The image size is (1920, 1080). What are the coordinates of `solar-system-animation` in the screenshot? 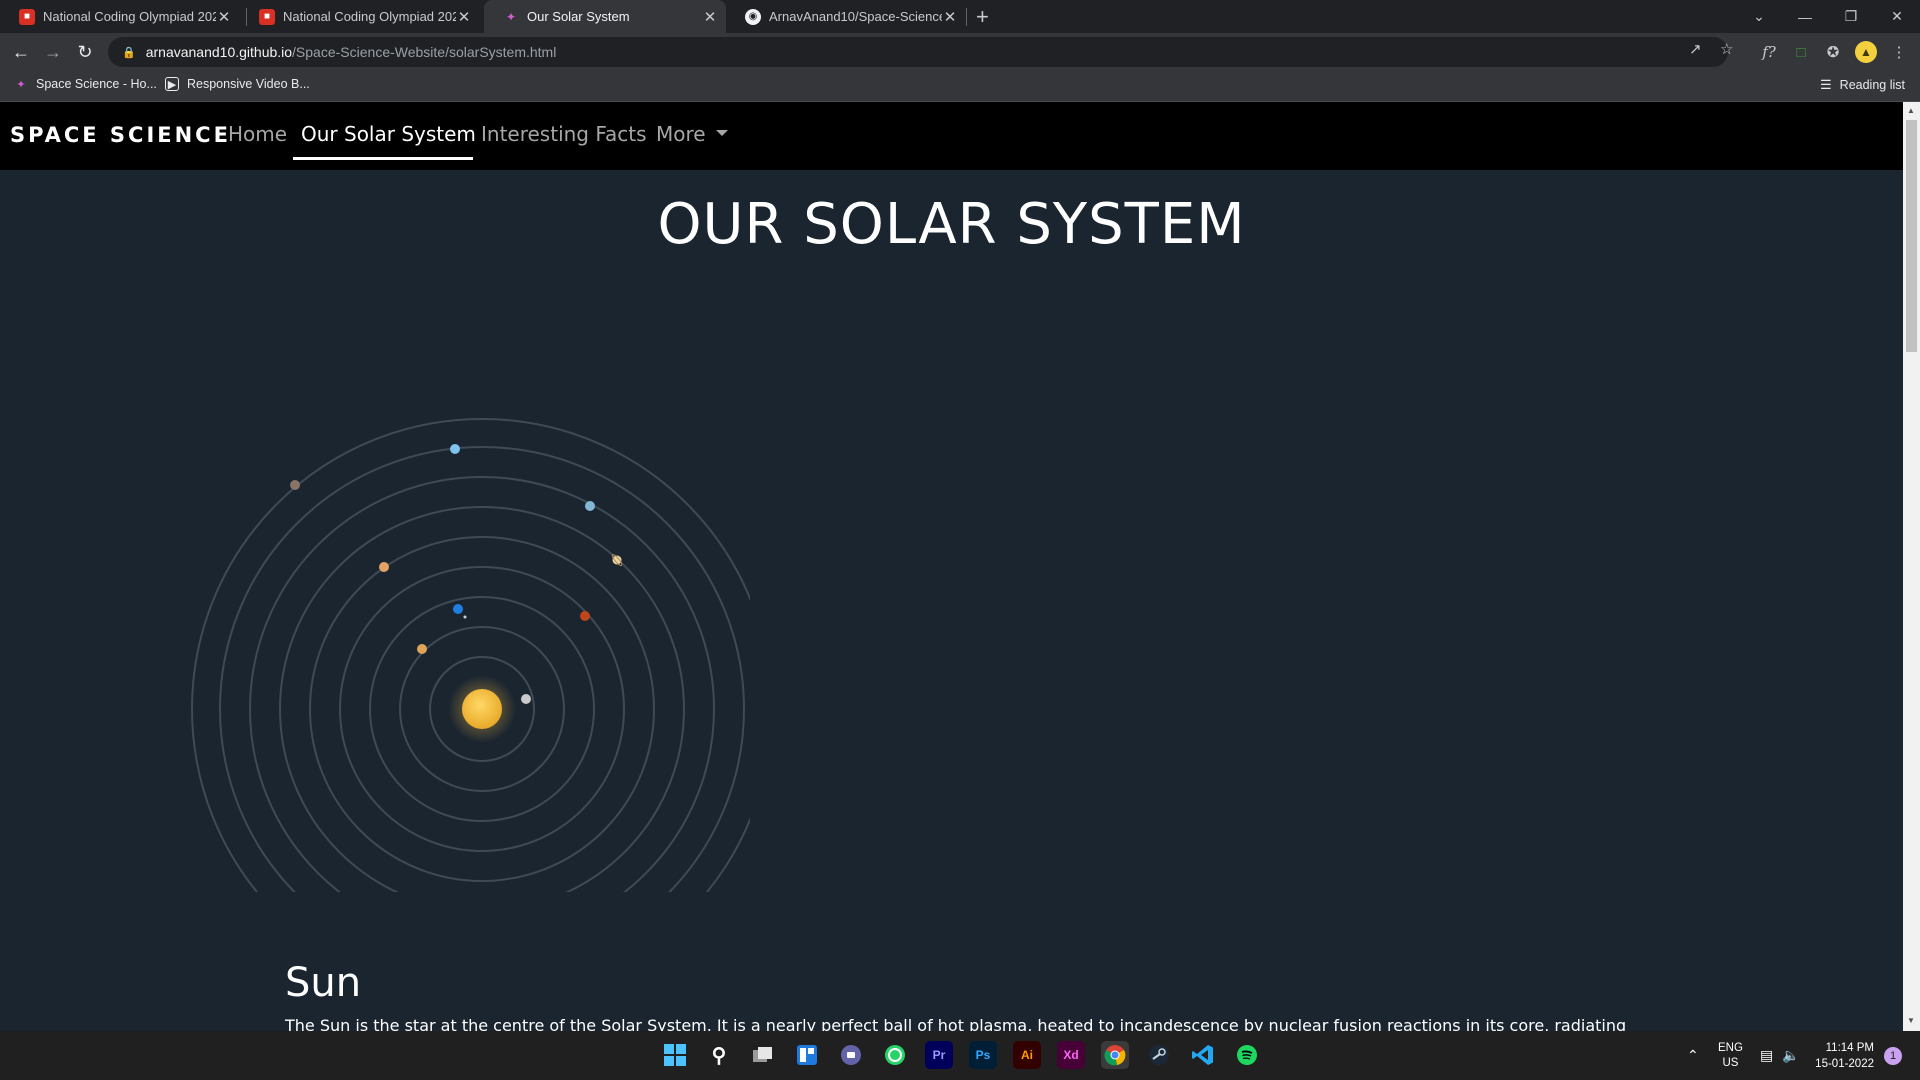 It's located at (470, 655).